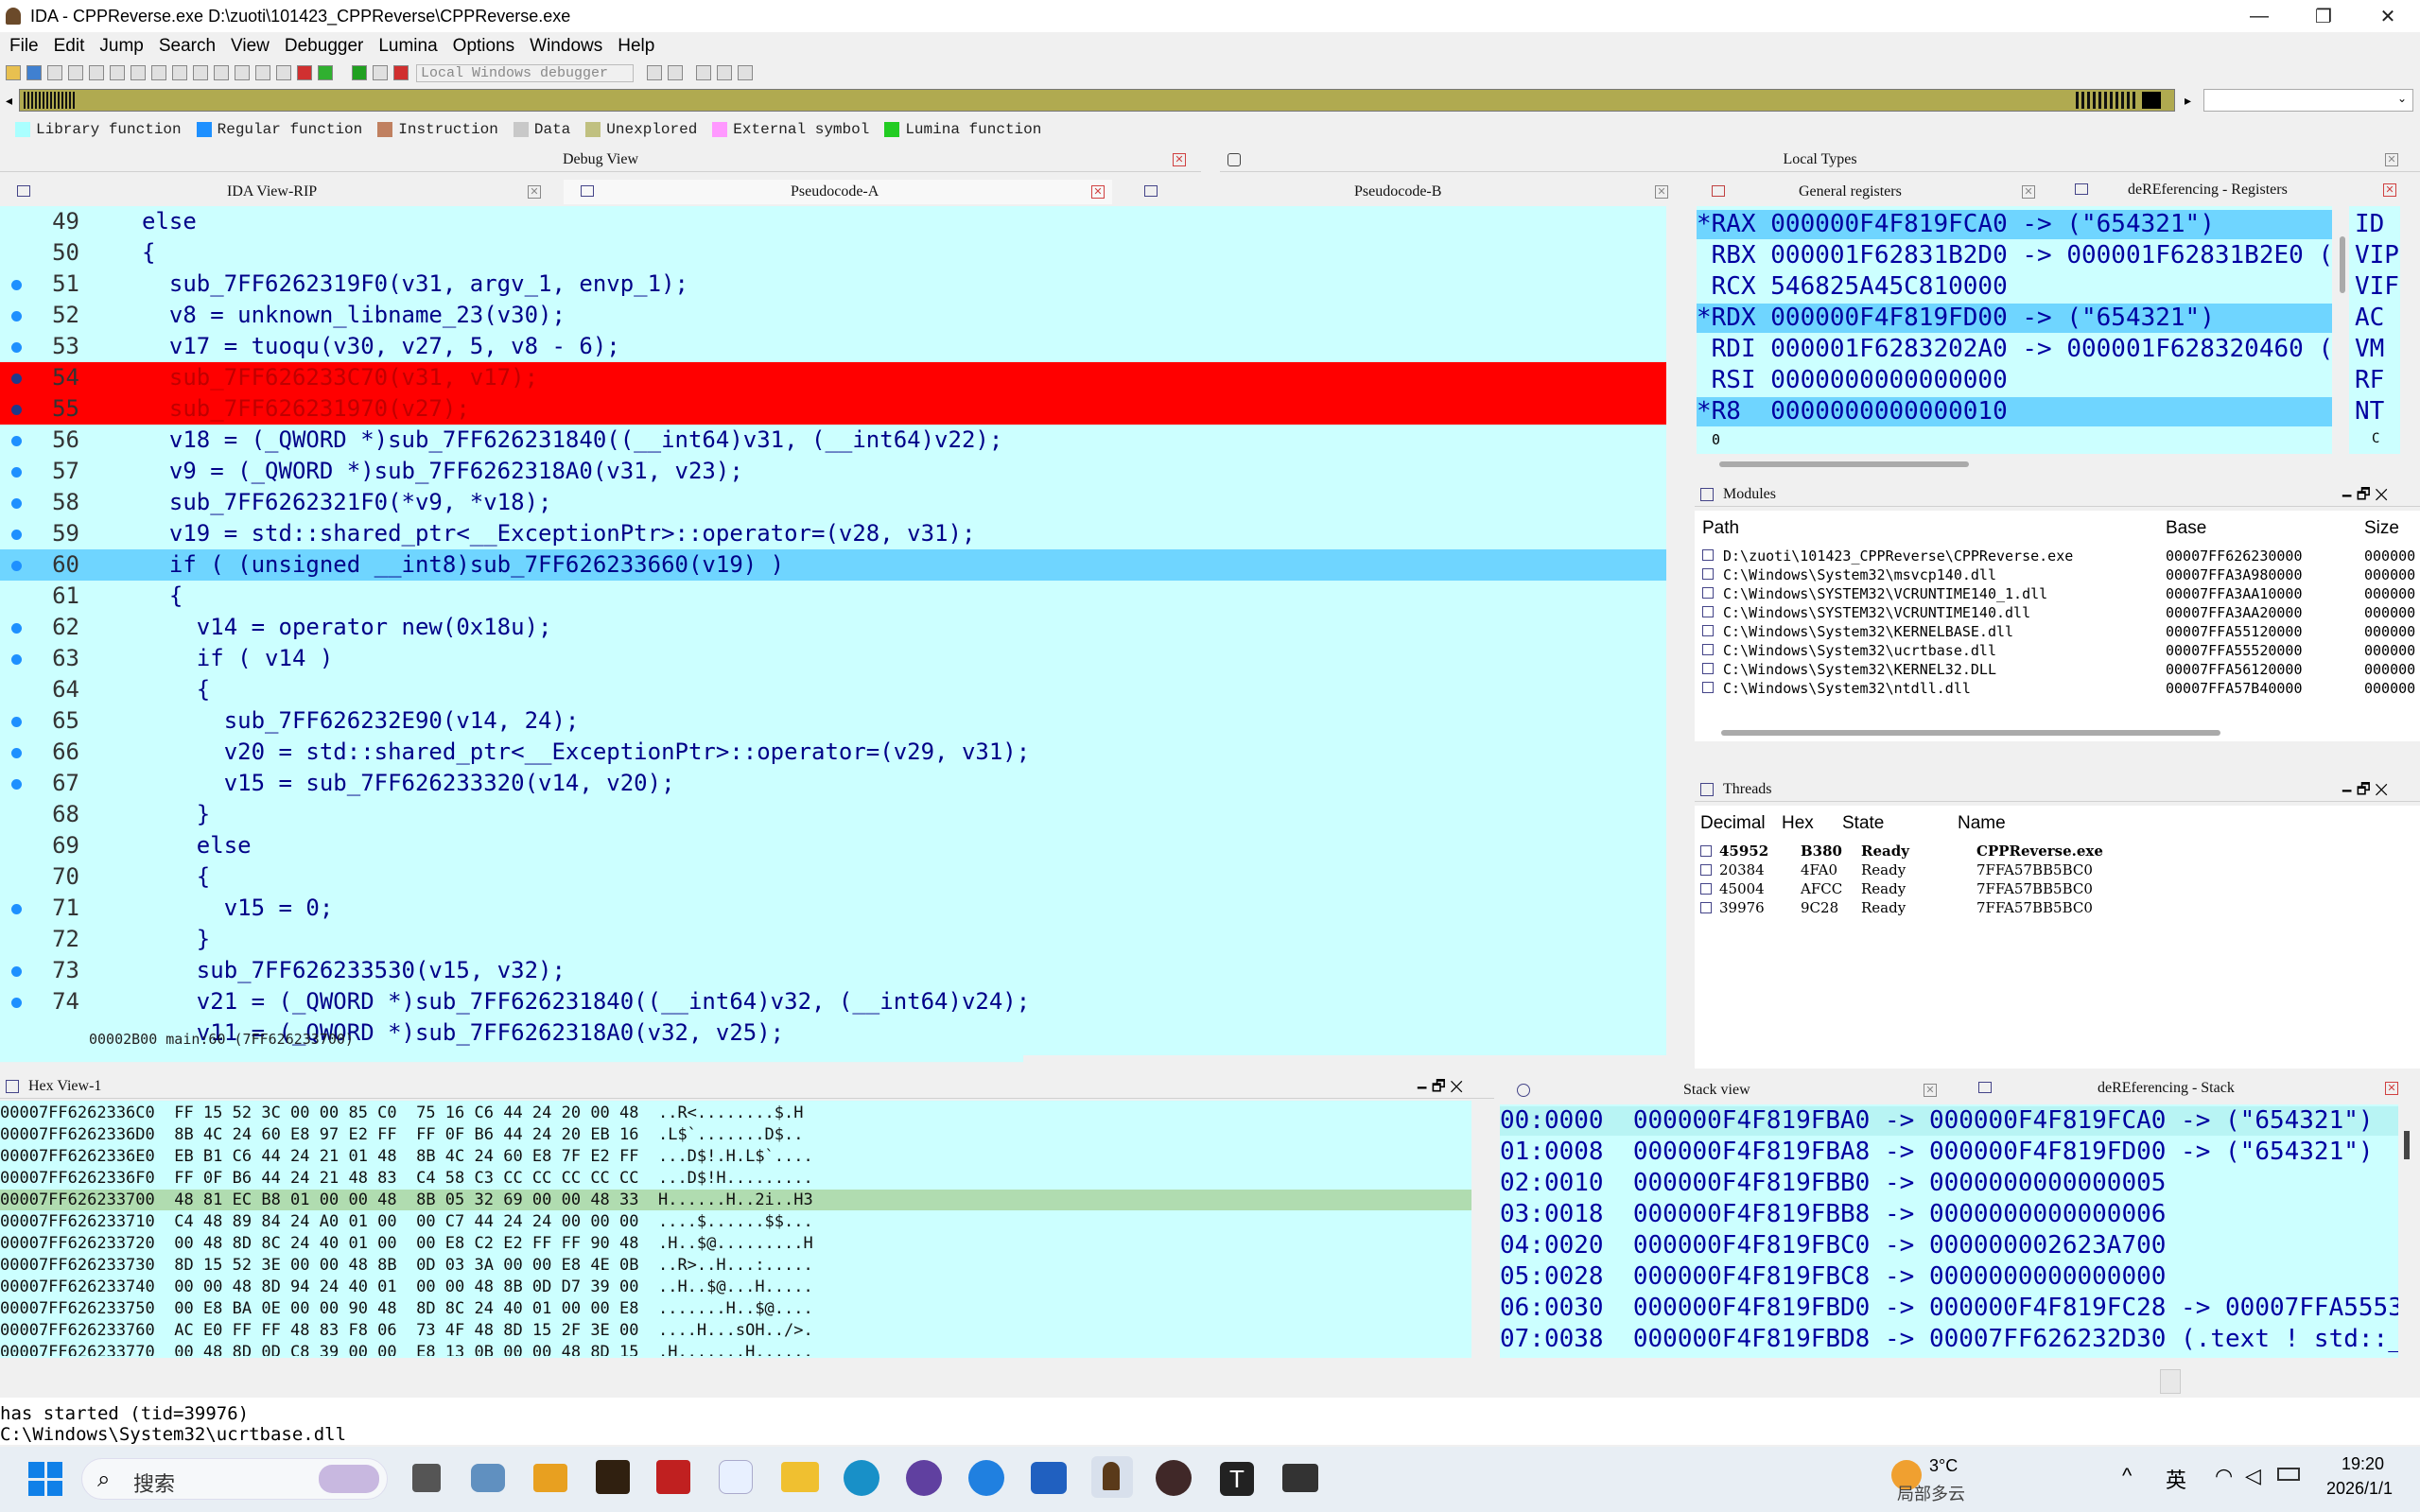 The width and height of the screenshot is (2420, 1512). Describe the element at coordinates (2363, 1464) in the screenshot. I see `clock-time: 19:20` at that location.